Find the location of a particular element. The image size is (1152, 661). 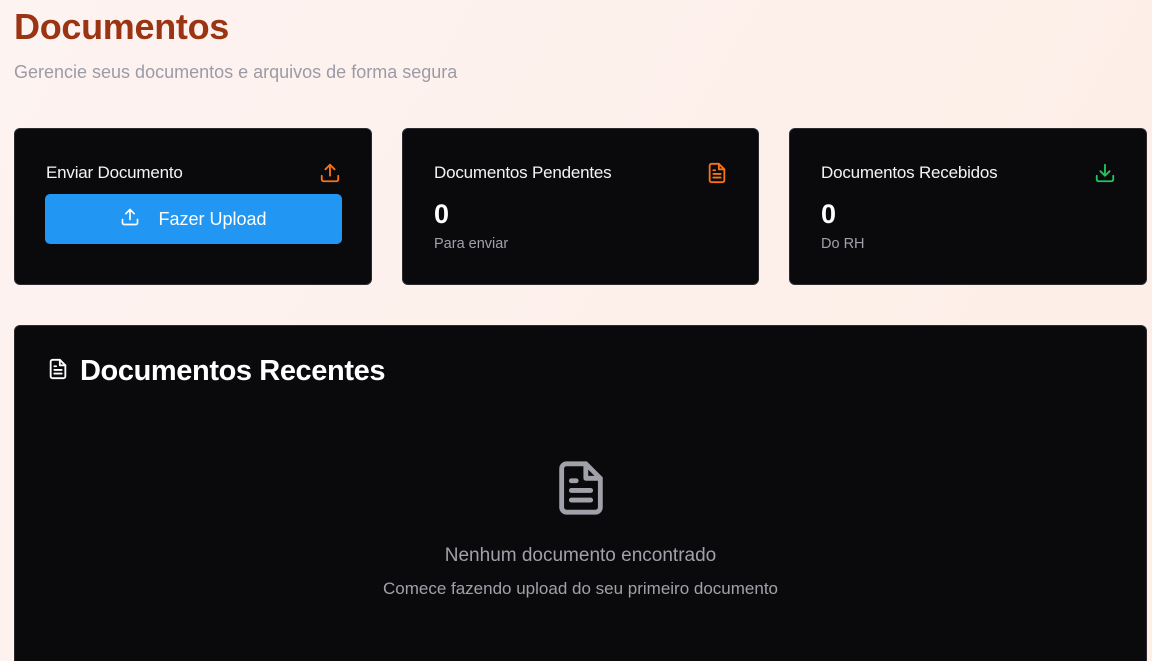

pending-documents-card: Documentos Pendentes 0 Para enviar is located at coordinates (580, 206).